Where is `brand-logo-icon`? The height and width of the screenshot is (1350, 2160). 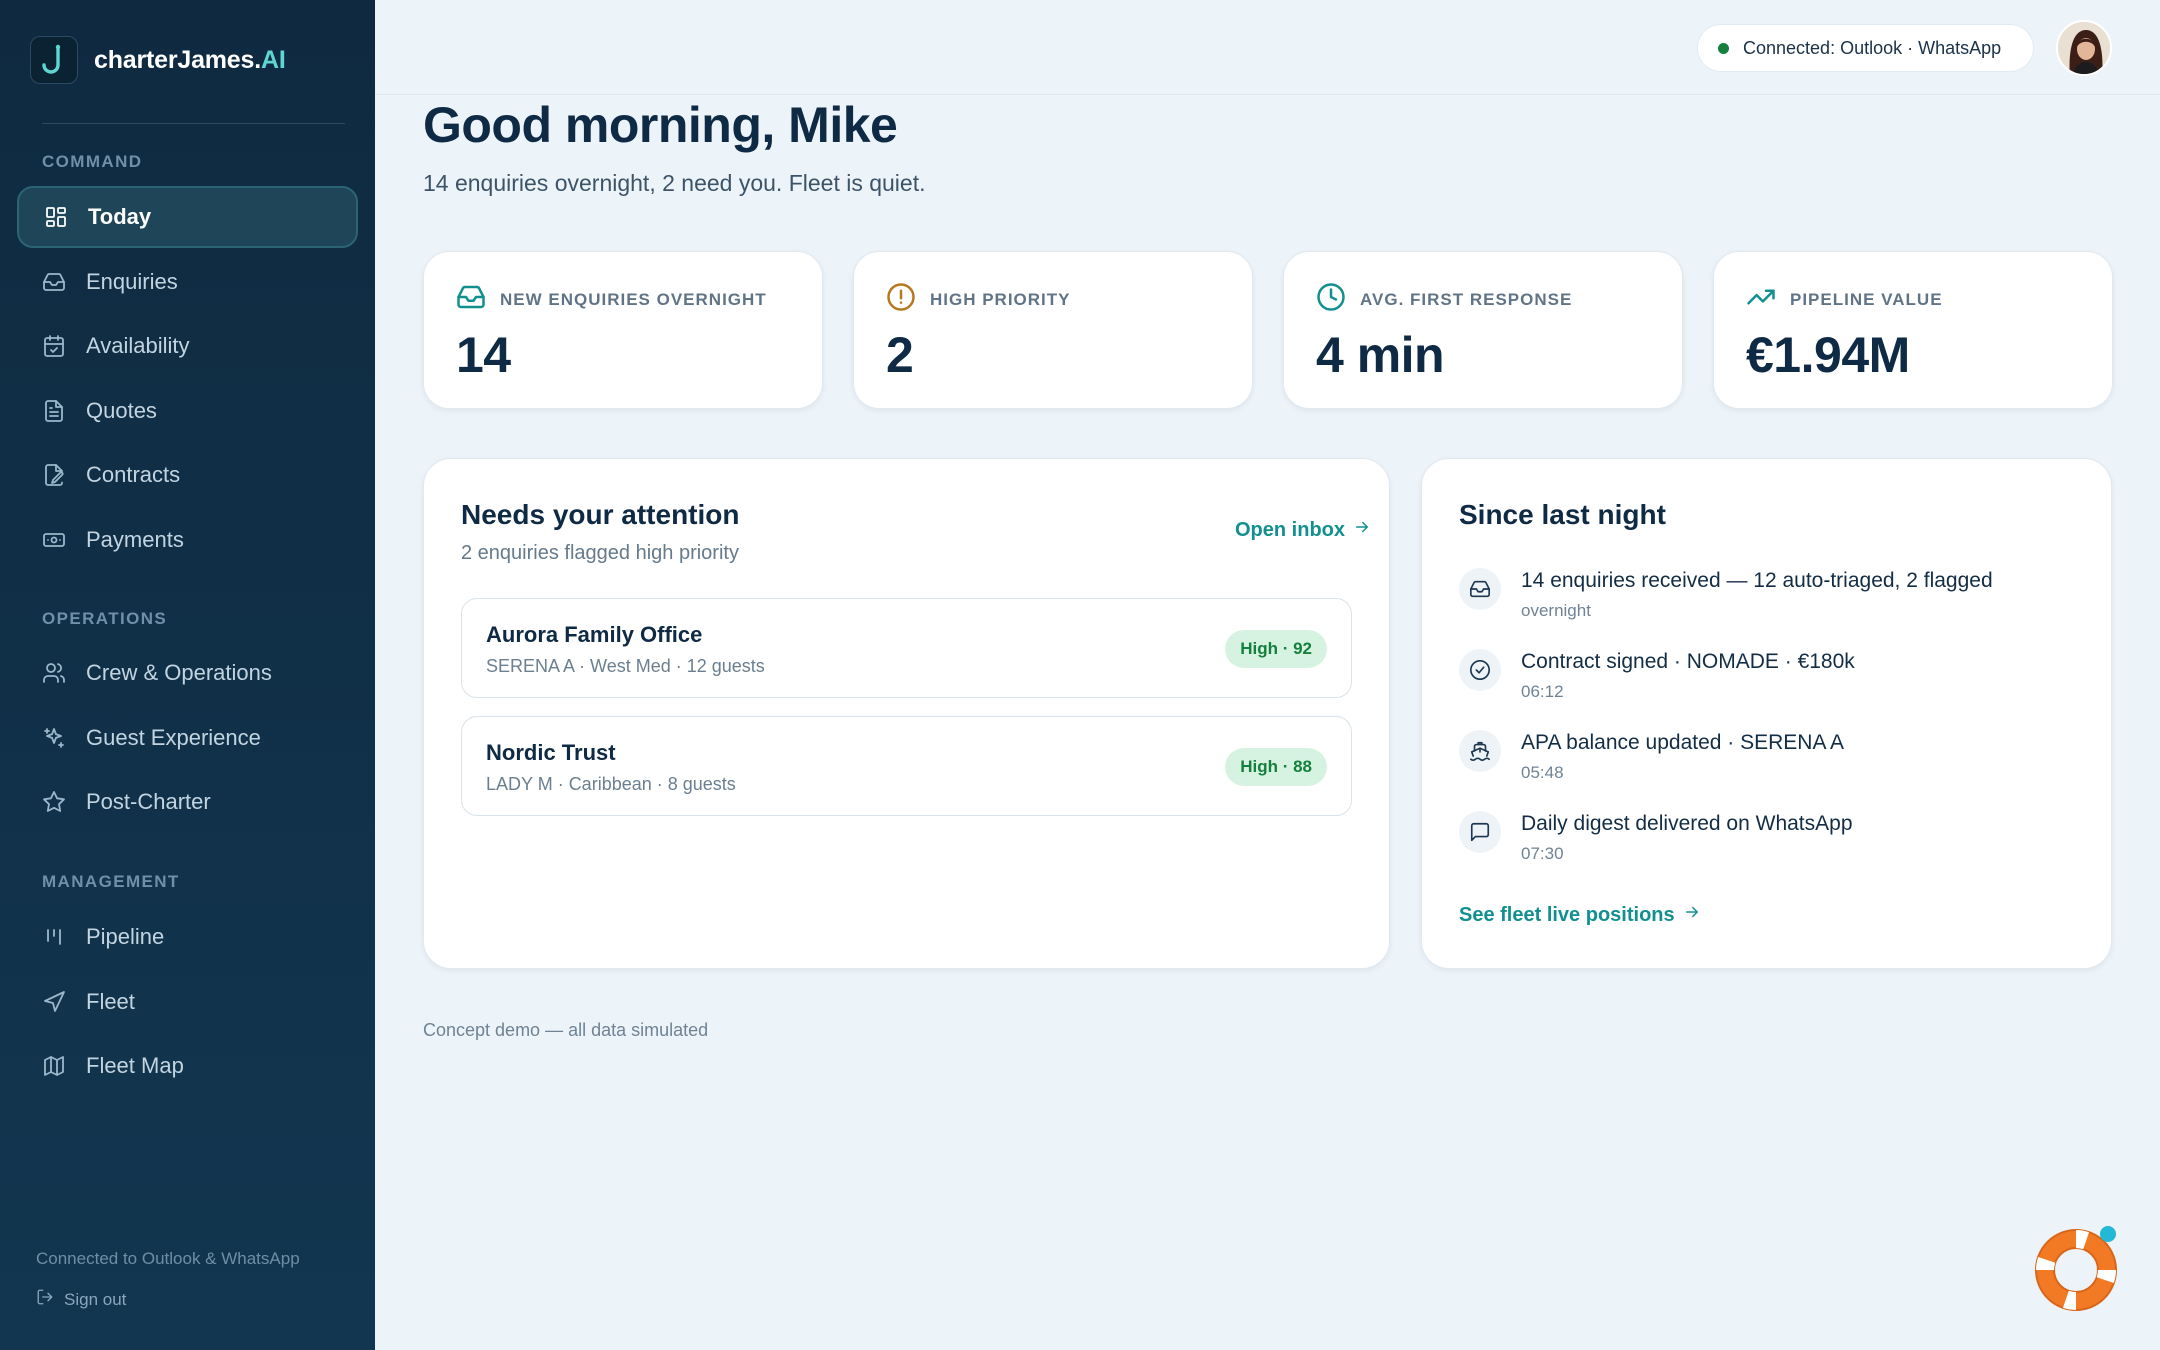 brand-logo-icon is located at coordinates (54, 60).